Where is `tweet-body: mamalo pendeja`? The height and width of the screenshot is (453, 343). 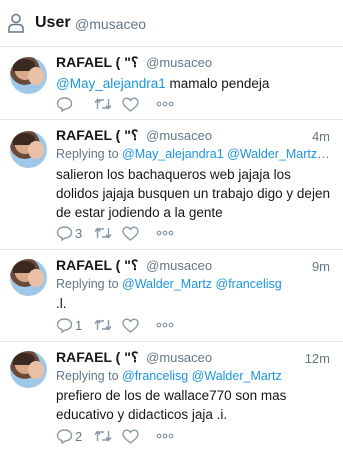 tweet-body: mamalo pendeja is located at coordinates (217, 83).